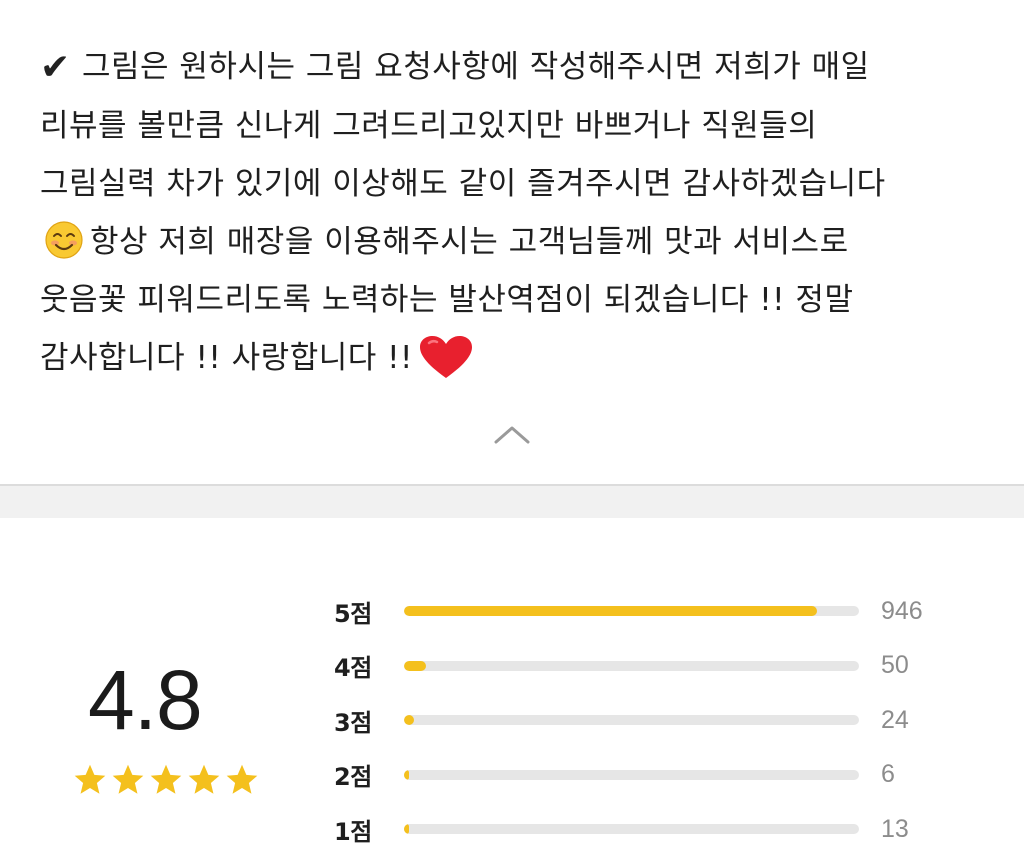 Image resolution: width=1024 pixels, height=866 pixels. I want to click on rating-row-label: 5점, so click(353, 613).